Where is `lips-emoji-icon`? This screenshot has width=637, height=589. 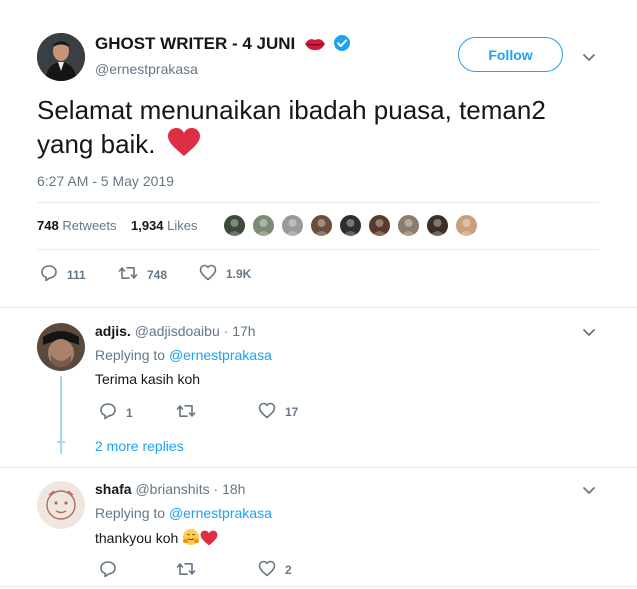
lips-emoji-icon is located at coordinates (315, 46).